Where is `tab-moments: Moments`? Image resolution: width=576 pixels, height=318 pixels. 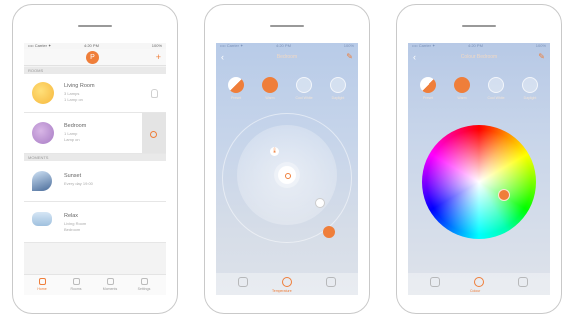
tab-moments: Moments is located at coordinates (110, 284).